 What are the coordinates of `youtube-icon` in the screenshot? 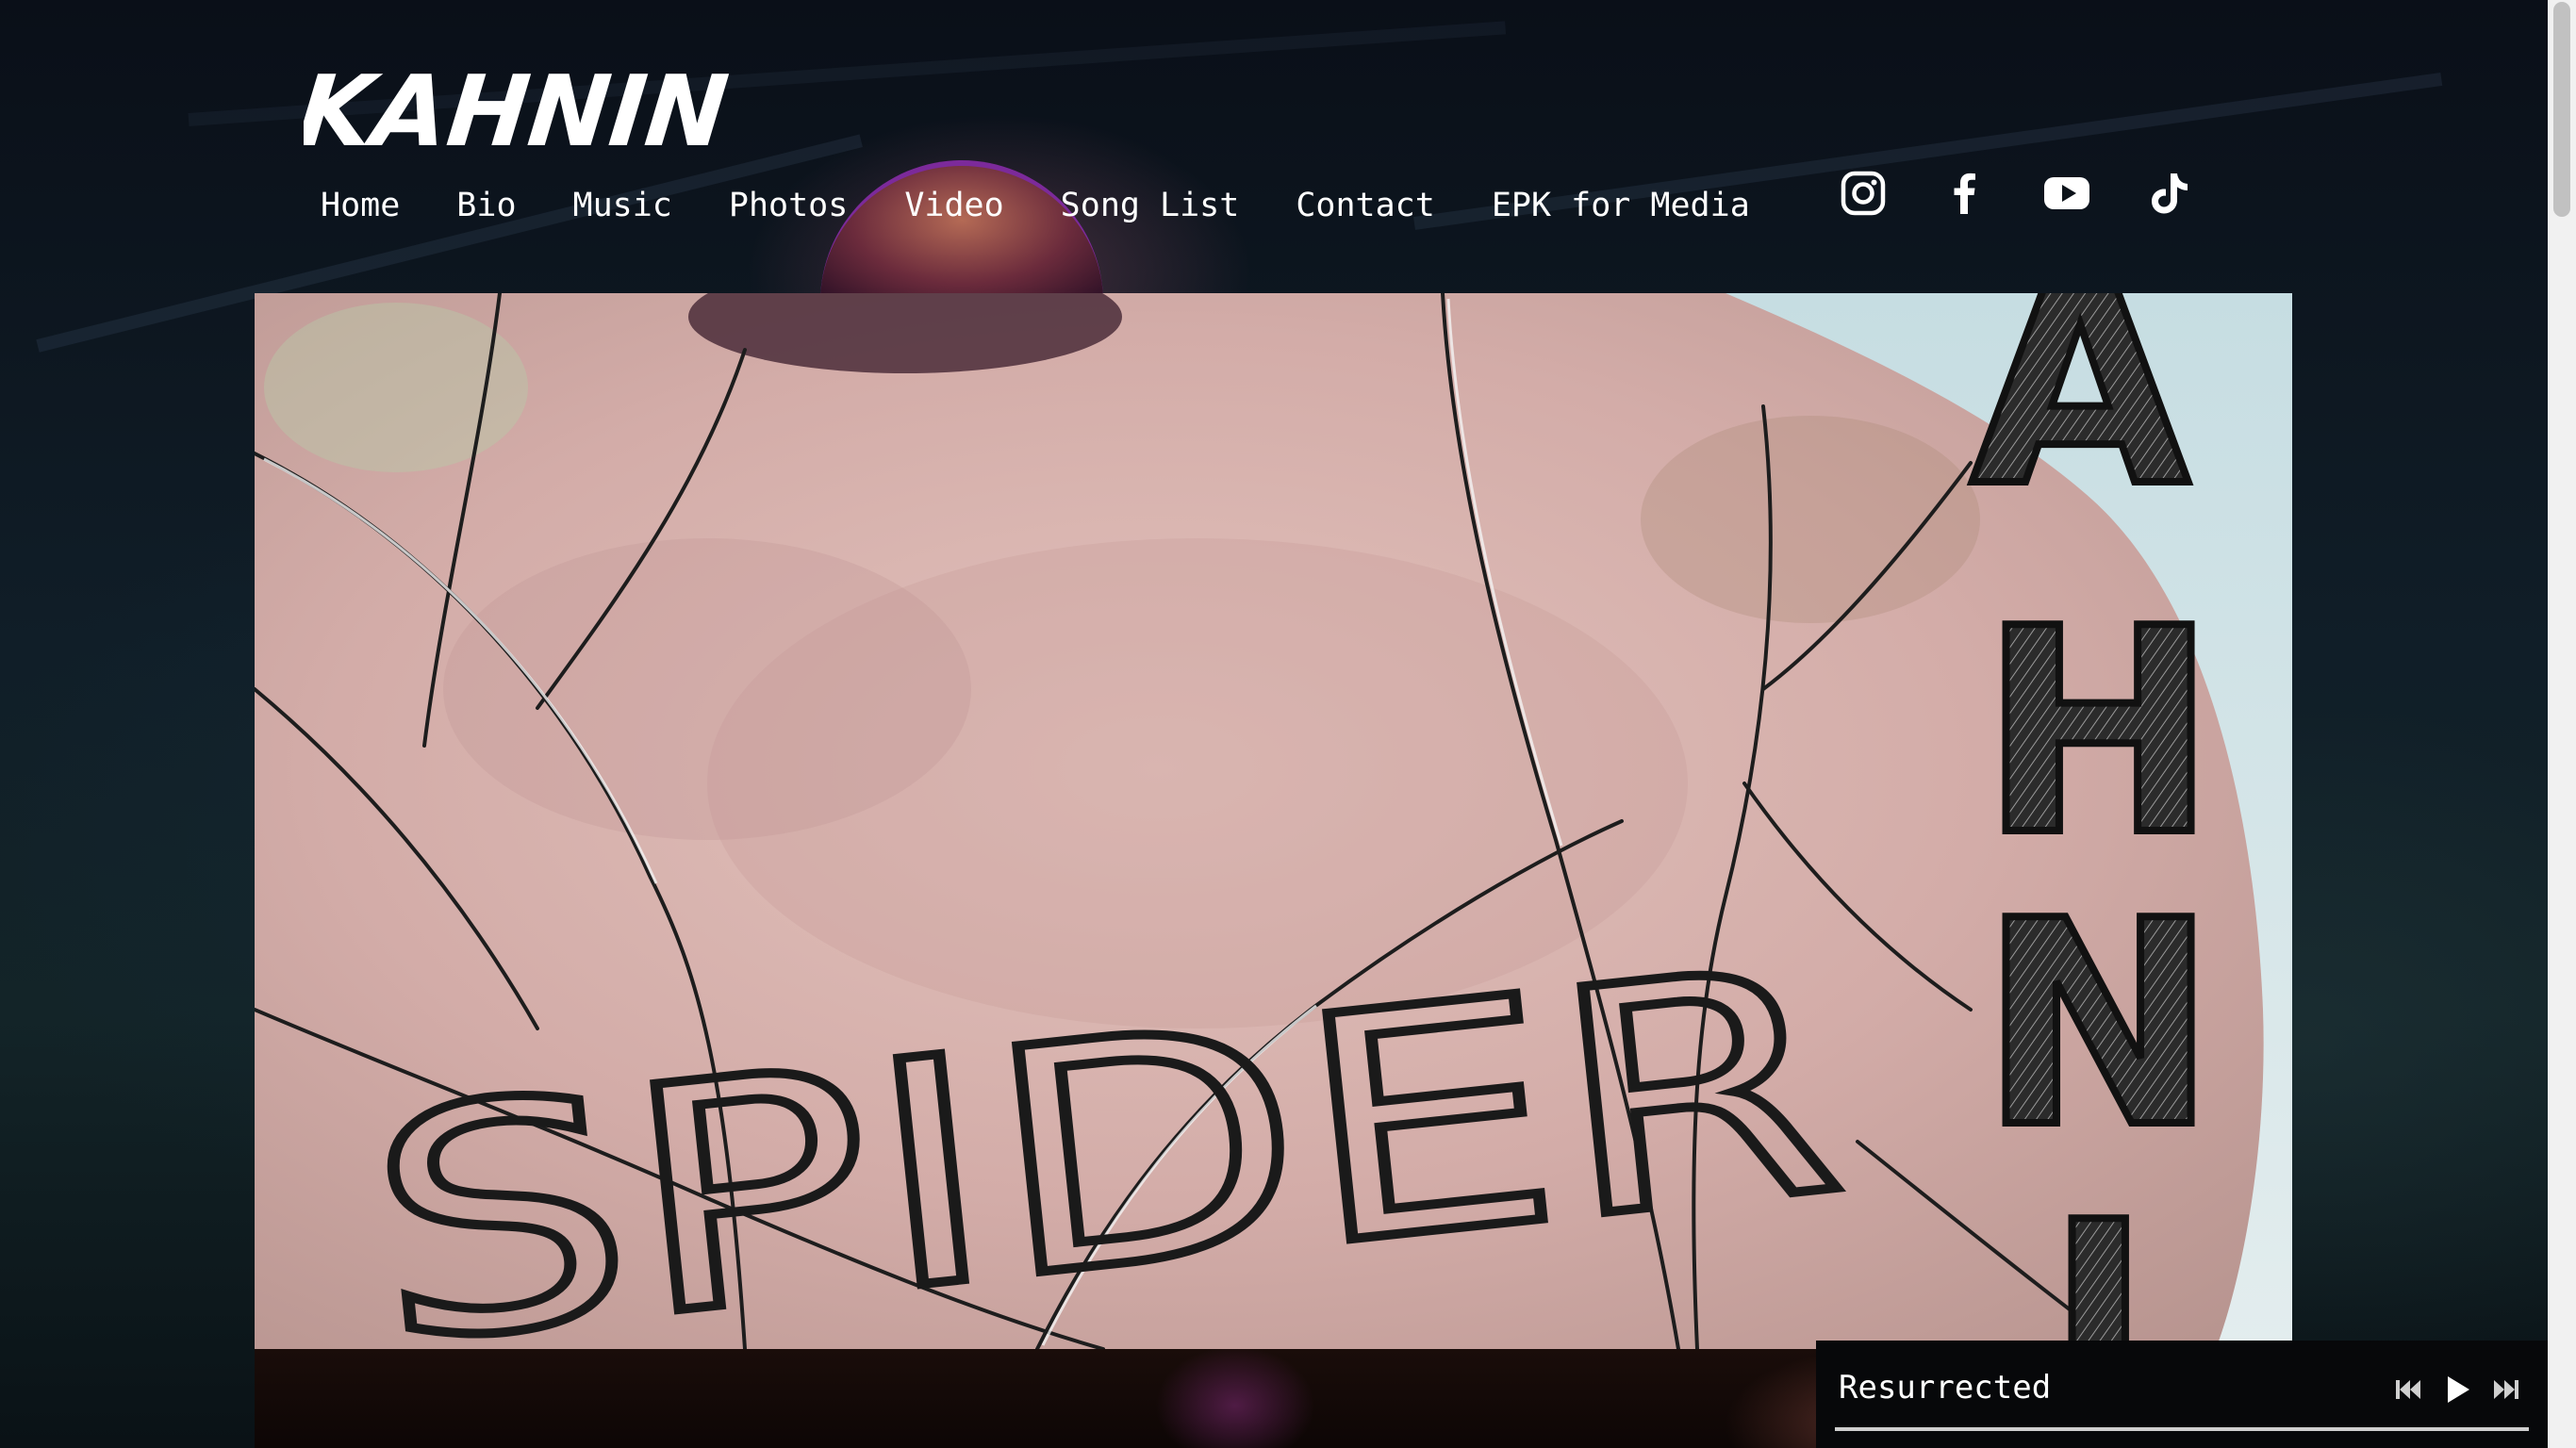 It's located at (2066, 193).